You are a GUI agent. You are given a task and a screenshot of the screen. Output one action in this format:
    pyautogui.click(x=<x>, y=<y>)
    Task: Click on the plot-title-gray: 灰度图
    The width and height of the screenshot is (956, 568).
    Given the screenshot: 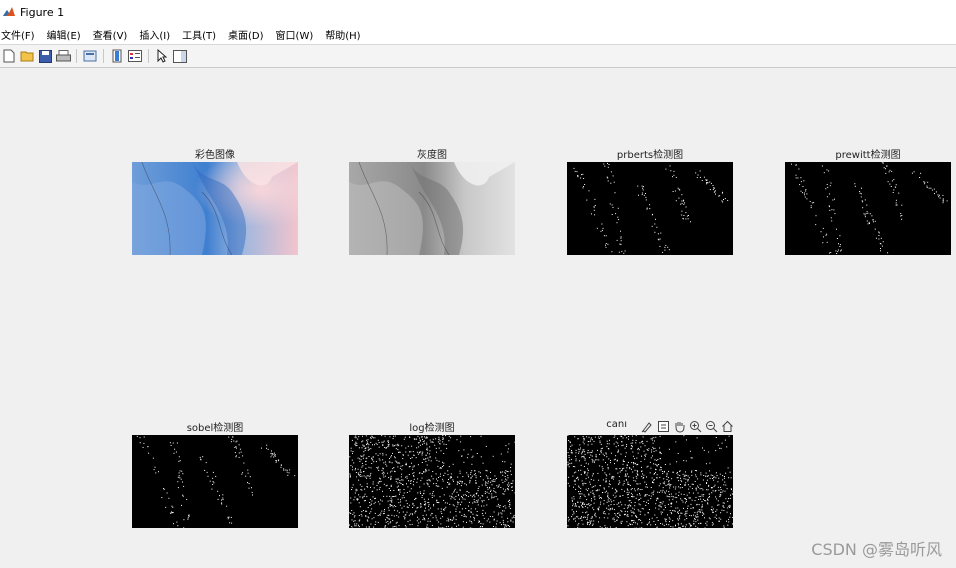 What is the action you would take?
    pyautogui.click(x=432, y=155)
    